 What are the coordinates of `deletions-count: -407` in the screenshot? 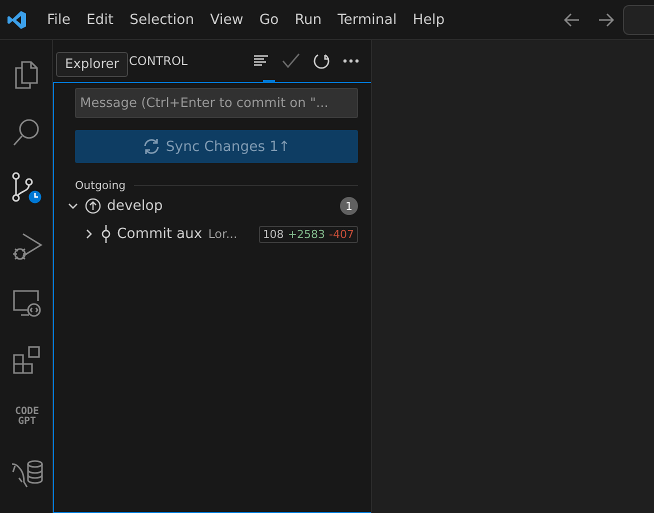 It's located at (341, 234).